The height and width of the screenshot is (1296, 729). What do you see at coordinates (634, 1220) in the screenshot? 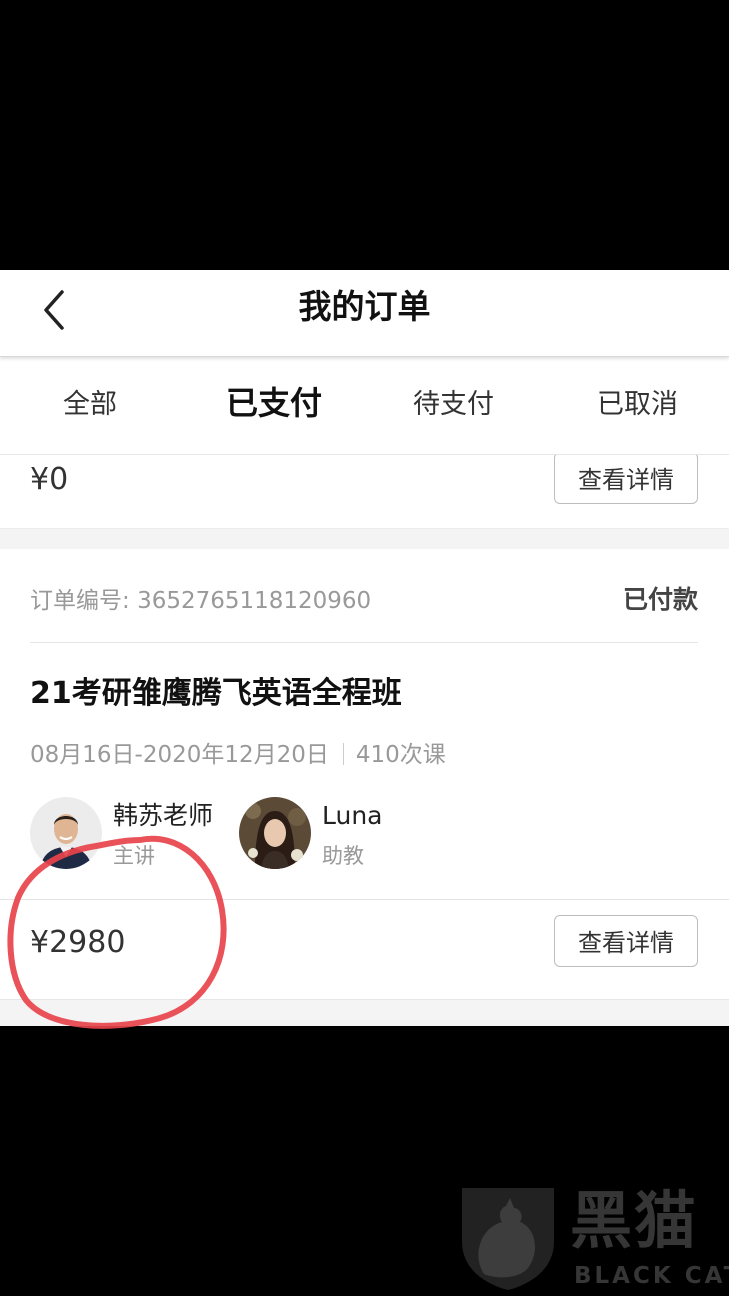
I see `watermark-text-cn: 黑猫` at bounding box center [634, 1220].